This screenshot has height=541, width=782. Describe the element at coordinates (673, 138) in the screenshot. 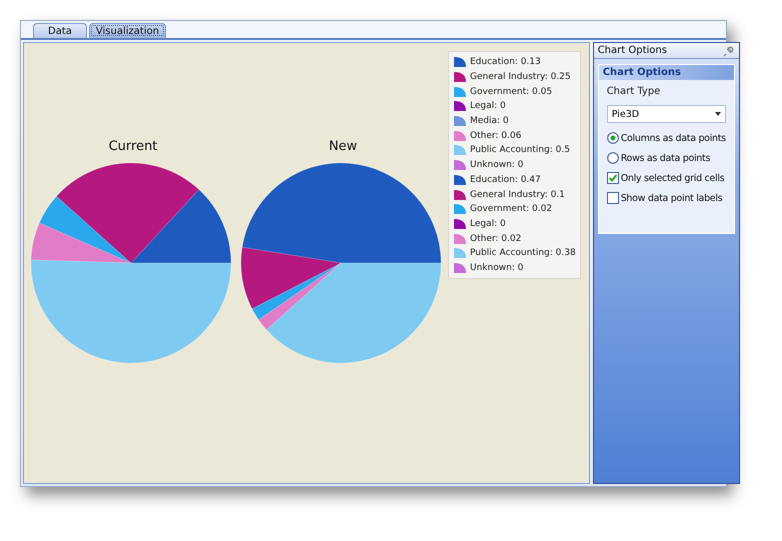

I see `radio-label: Columns as data points` at that location.